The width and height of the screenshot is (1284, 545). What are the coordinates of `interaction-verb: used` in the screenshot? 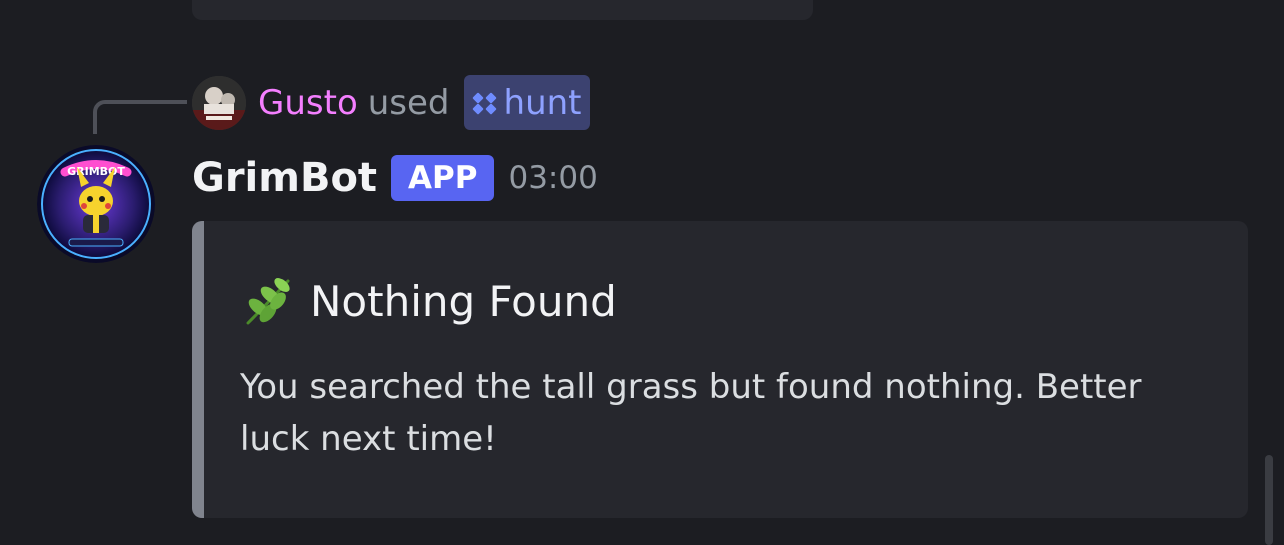 It's located at (408, 102).